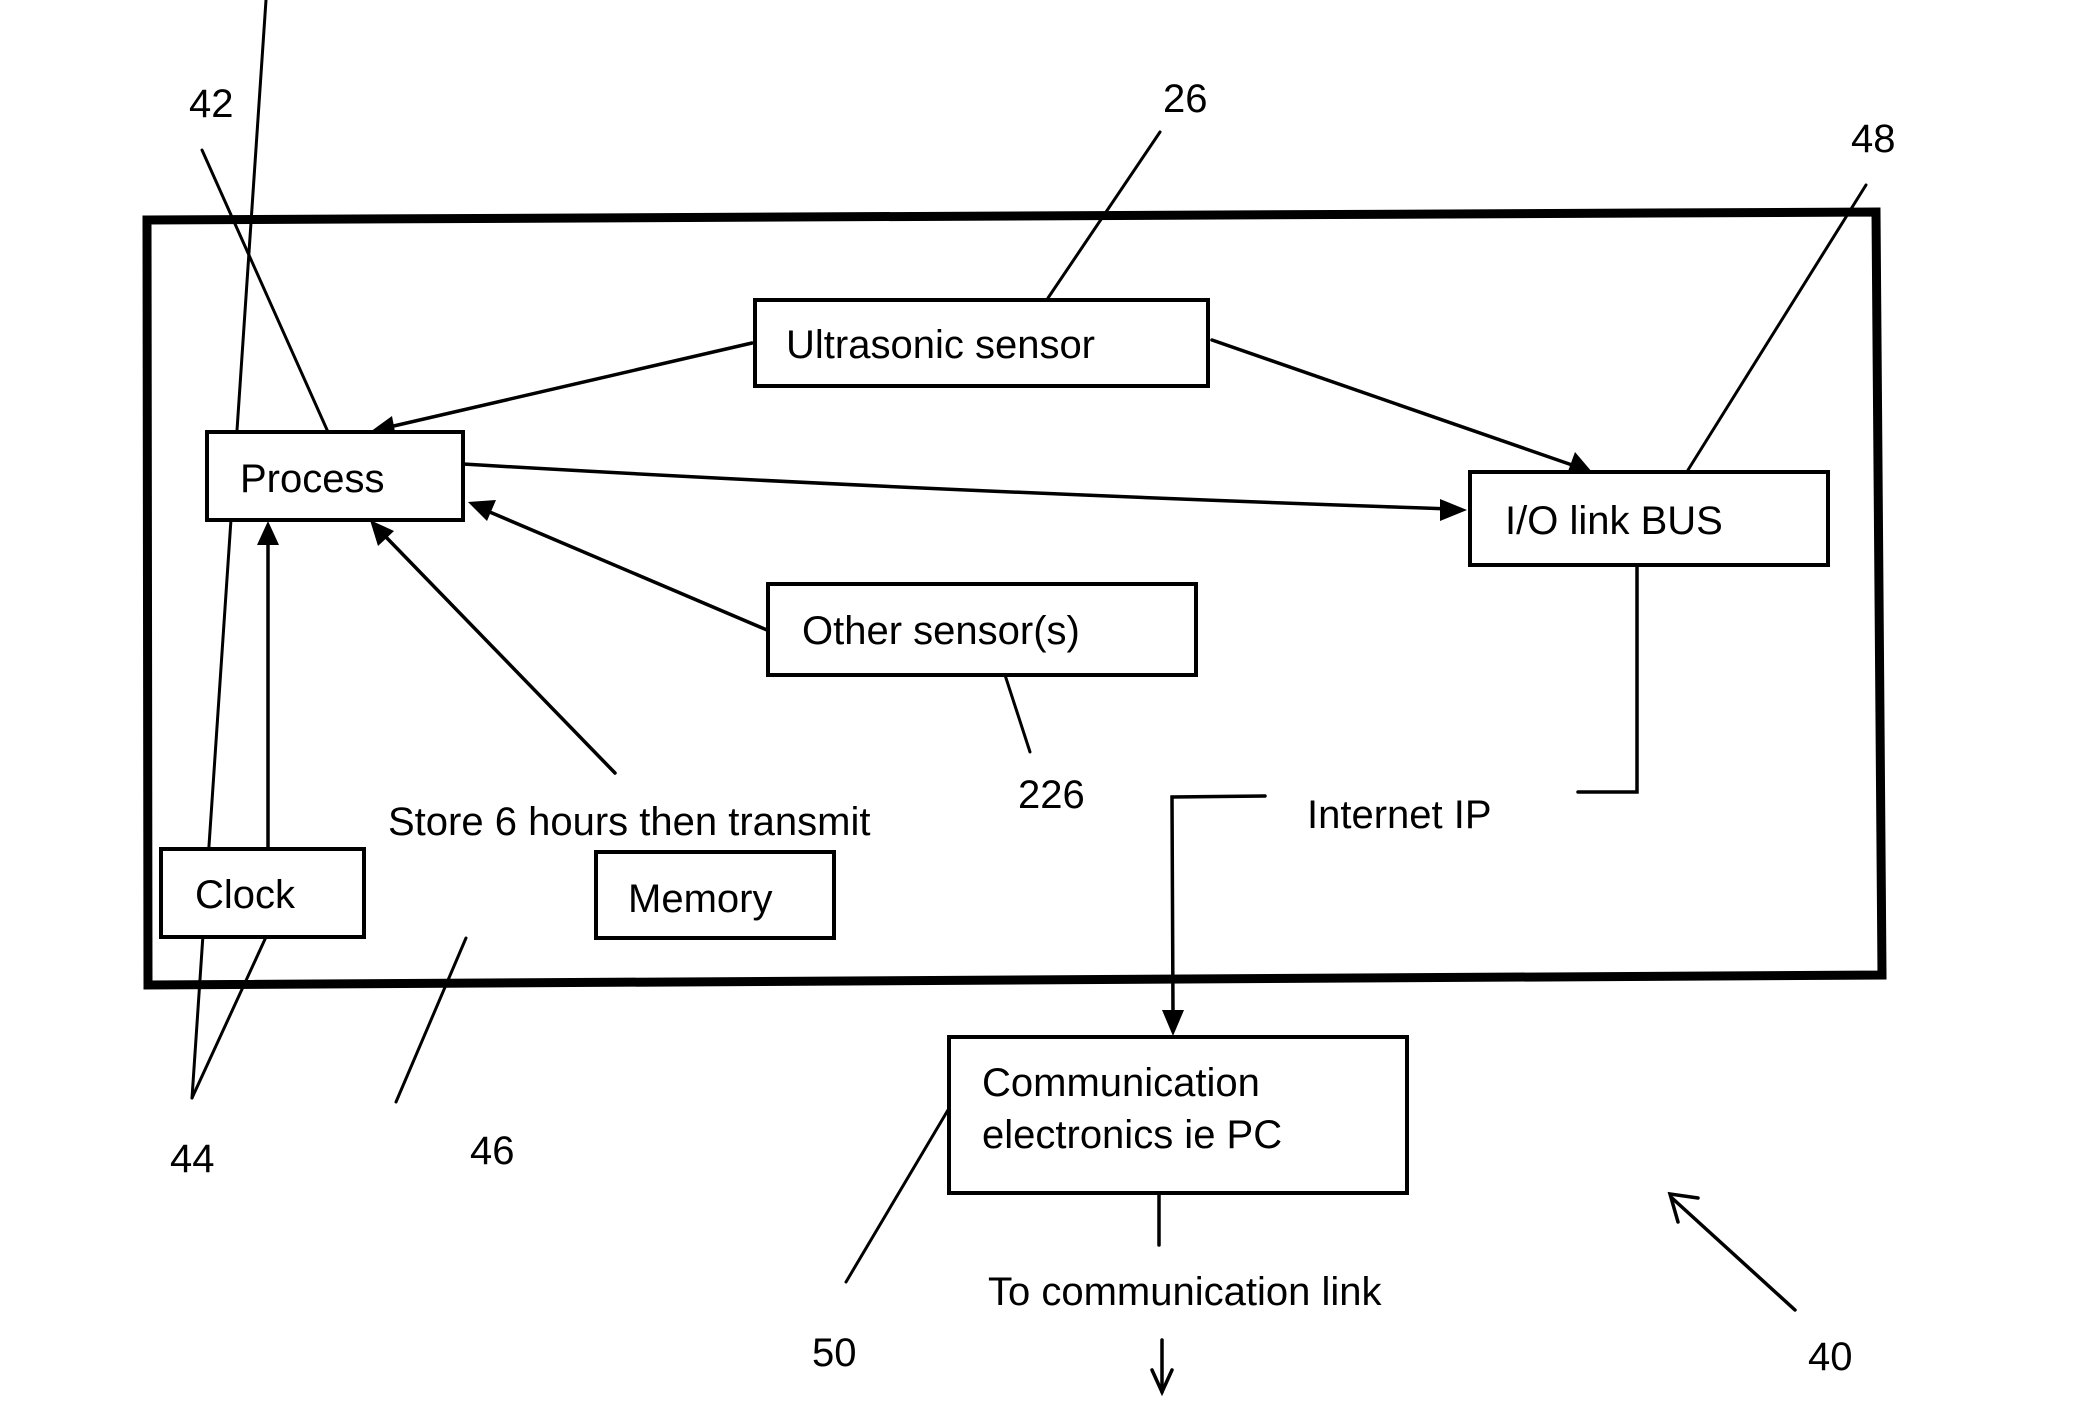  Describe the element at coordinates (1614, 521) in the screenshot. I see `io-link-bus-label: I/O link BUS` at that location.